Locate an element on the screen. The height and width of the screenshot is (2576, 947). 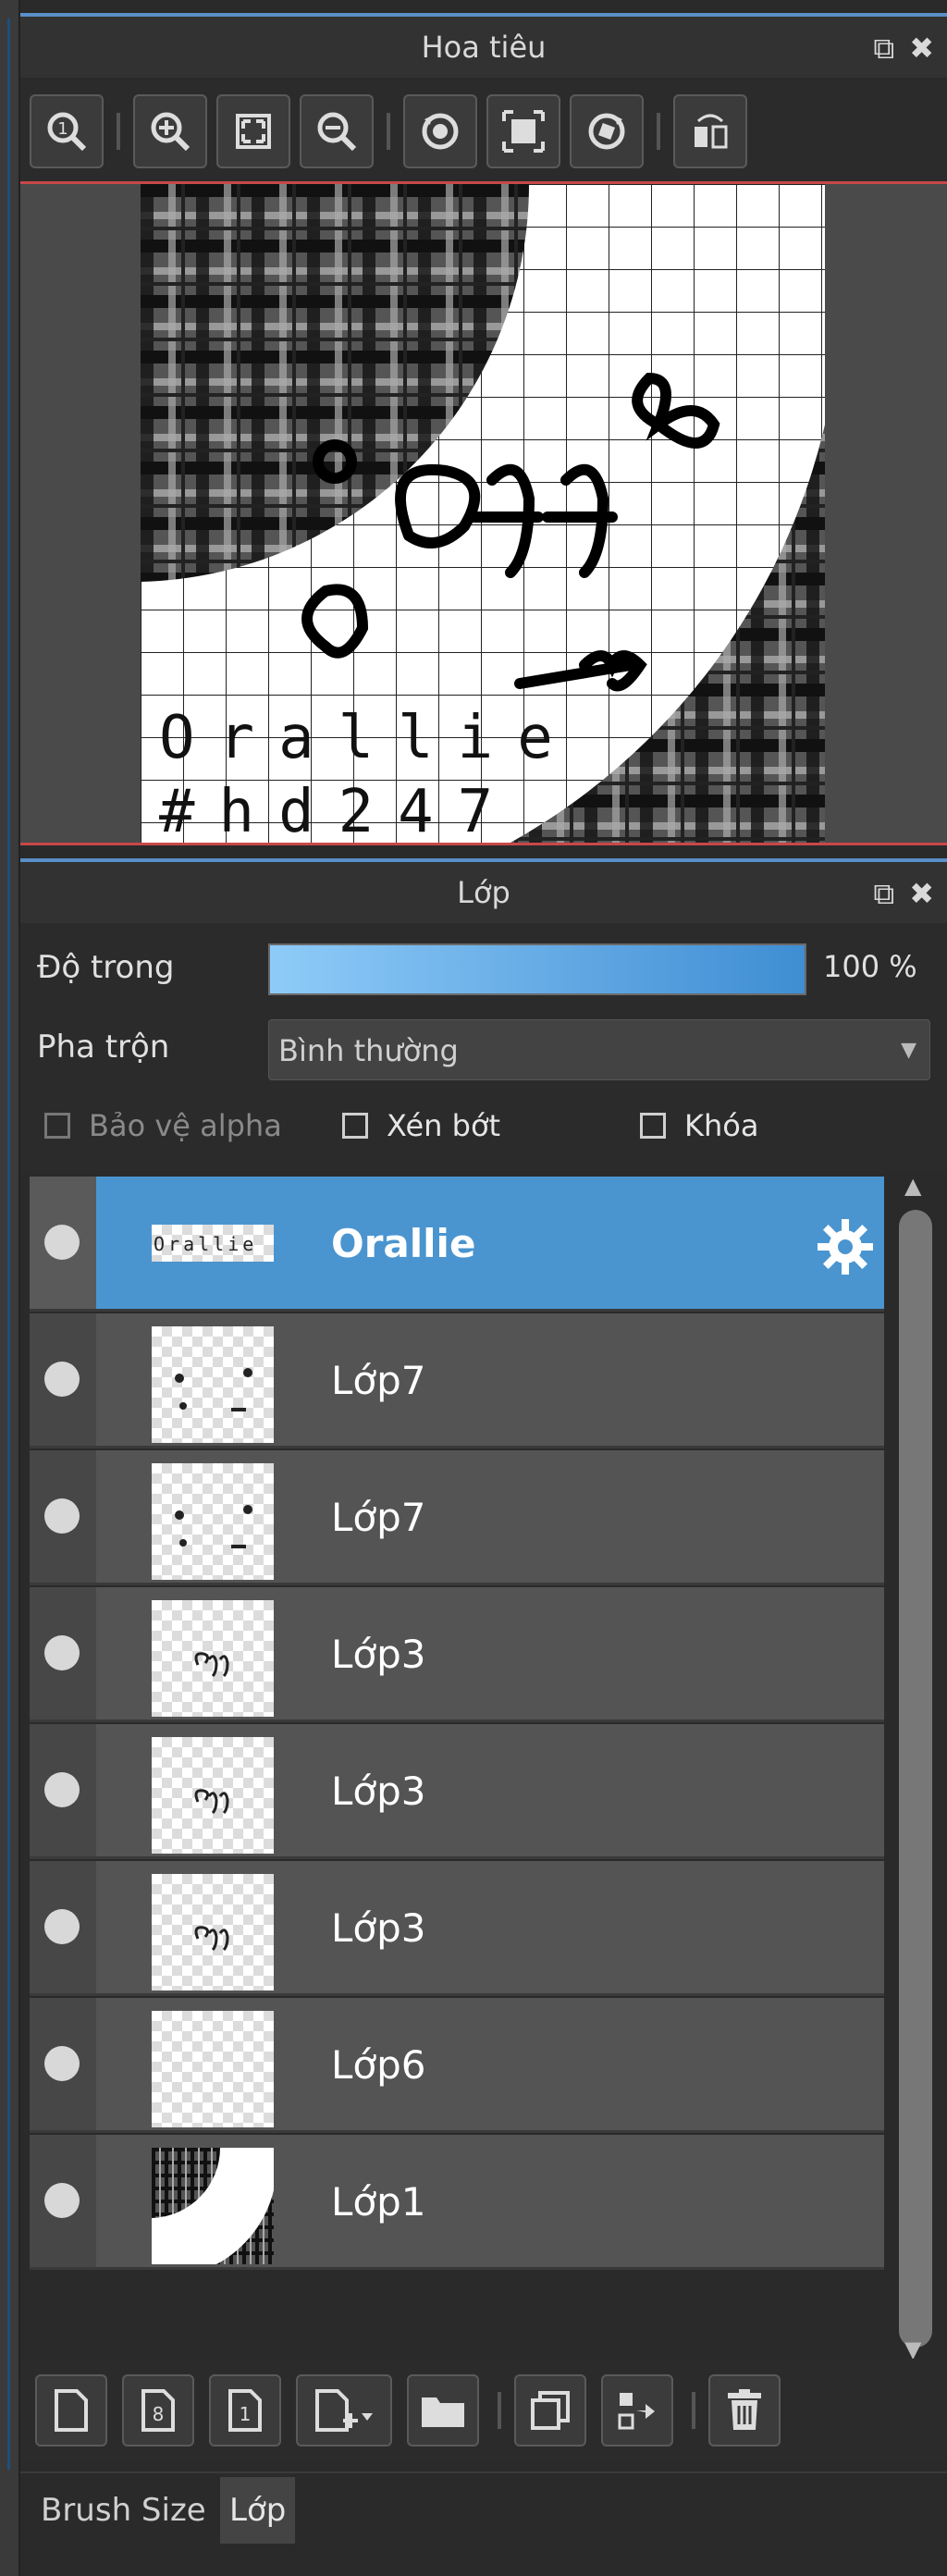
new-layer-button is located at coordinates (71, 2410).